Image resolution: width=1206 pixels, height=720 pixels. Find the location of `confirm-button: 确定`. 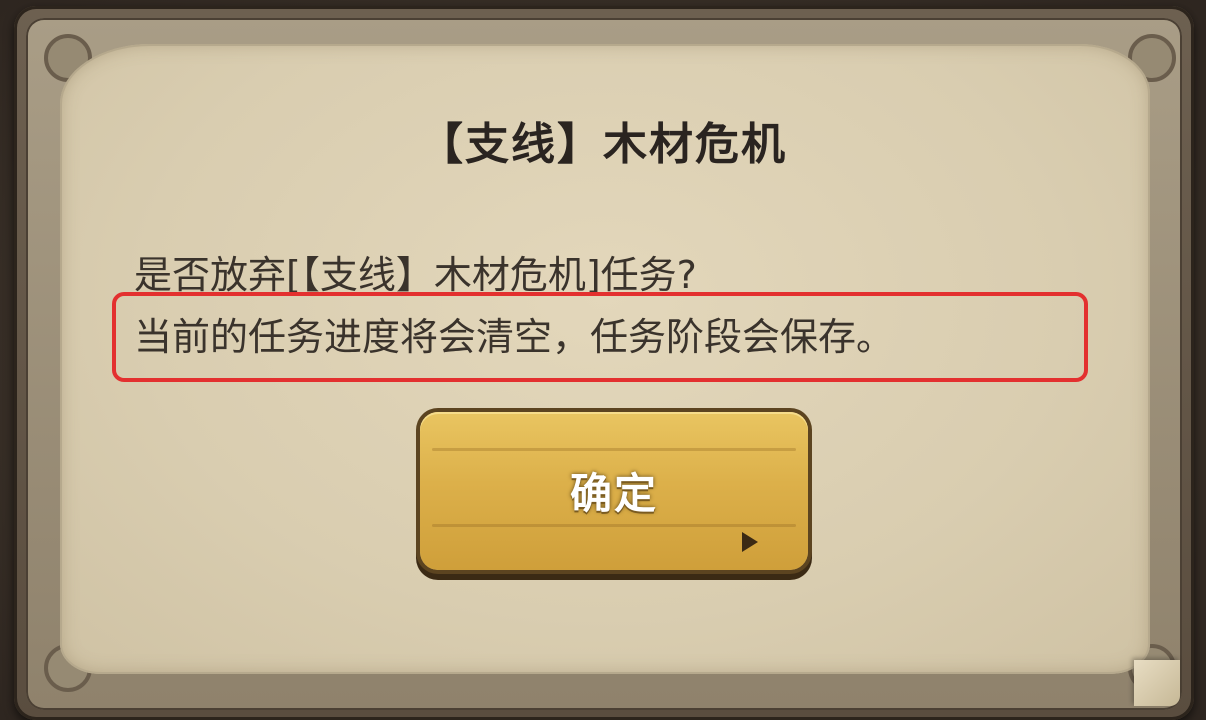

confirm-button: 确定 is located at coordinates (614, 491).